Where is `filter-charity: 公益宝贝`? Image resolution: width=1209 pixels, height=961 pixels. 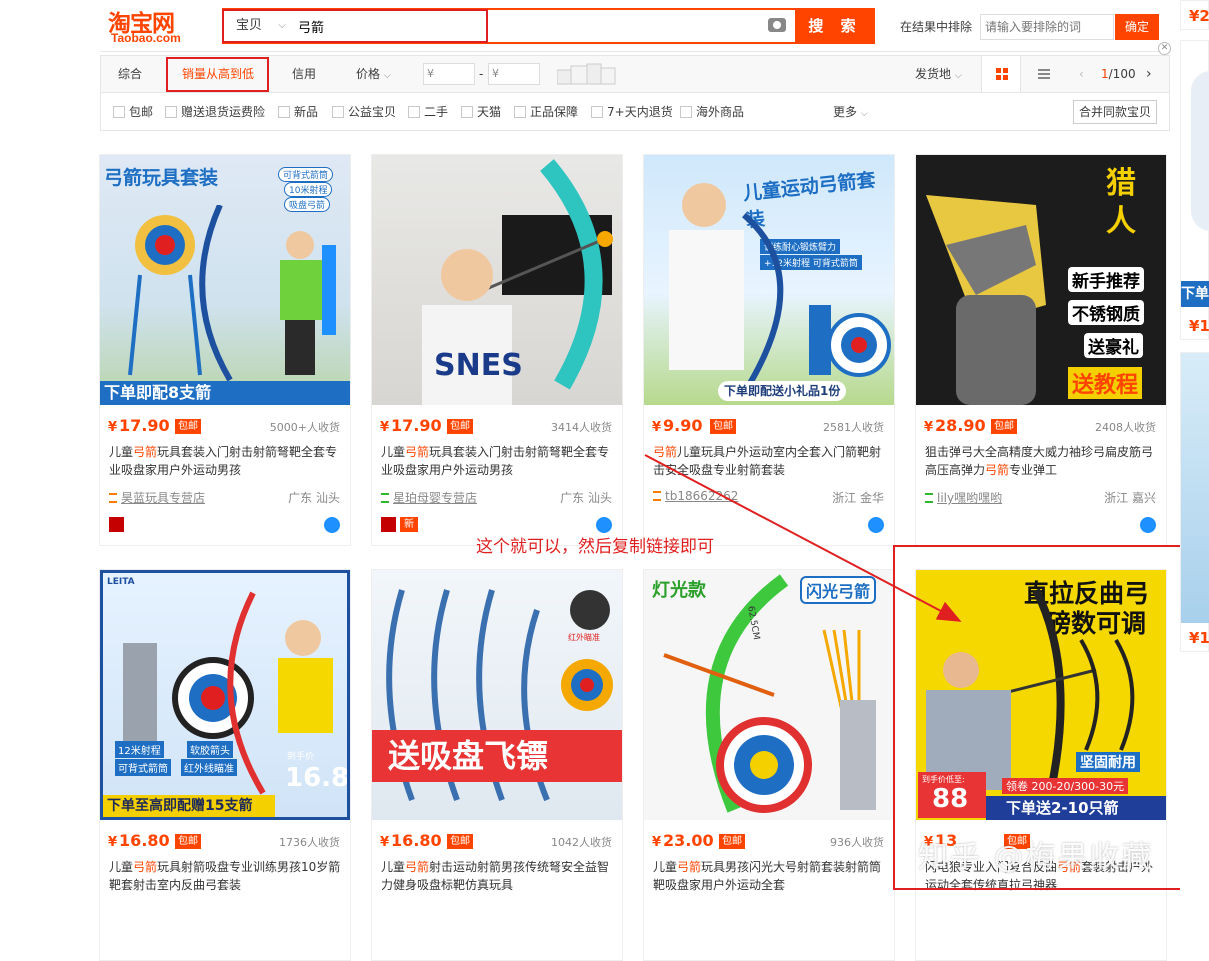 filter-charity: 公益宝贝 is located at coordinates (364, 112).